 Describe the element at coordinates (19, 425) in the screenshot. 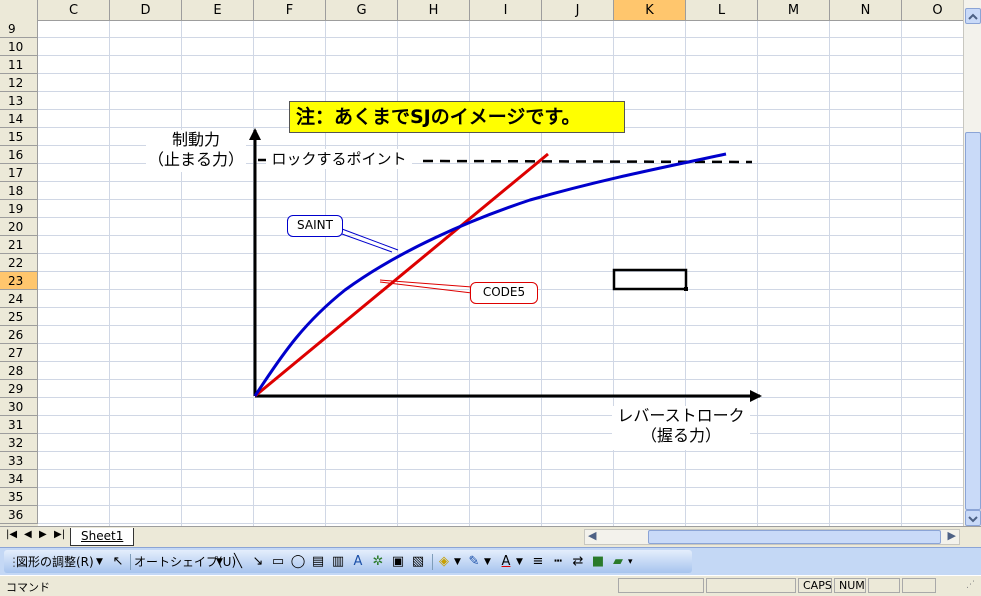

I see `row-header-31: 31` at that location.